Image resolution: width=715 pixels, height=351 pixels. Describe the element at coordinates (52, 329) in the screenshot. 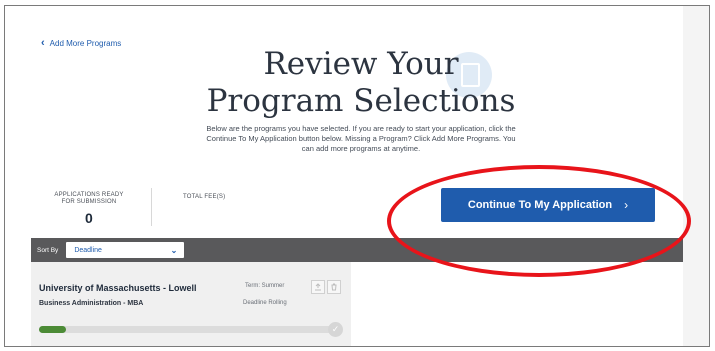

I see `application-progress-fill` at that location.